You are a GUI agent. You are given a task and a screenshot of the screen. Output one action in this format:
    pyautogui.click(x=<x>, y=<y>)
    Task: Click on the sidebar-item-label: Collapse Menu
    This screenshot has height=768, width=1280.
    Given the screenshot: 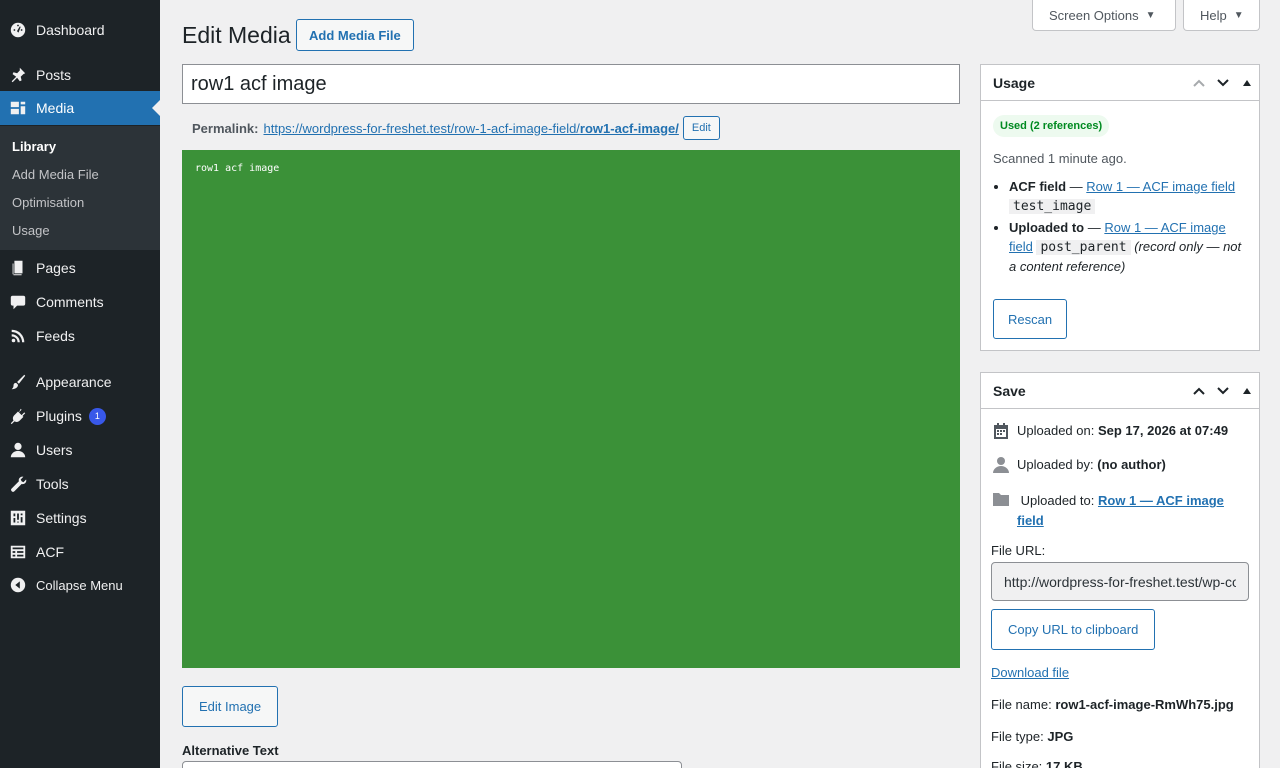 What is the action you would take?
    pyautogui.click(x=79, y=585)
    